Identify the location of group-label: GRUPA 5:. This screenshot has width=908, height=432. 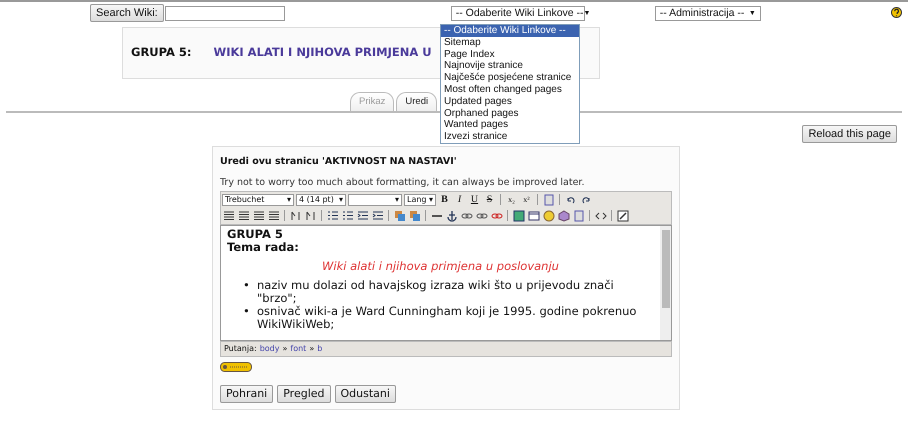
(161, 53).